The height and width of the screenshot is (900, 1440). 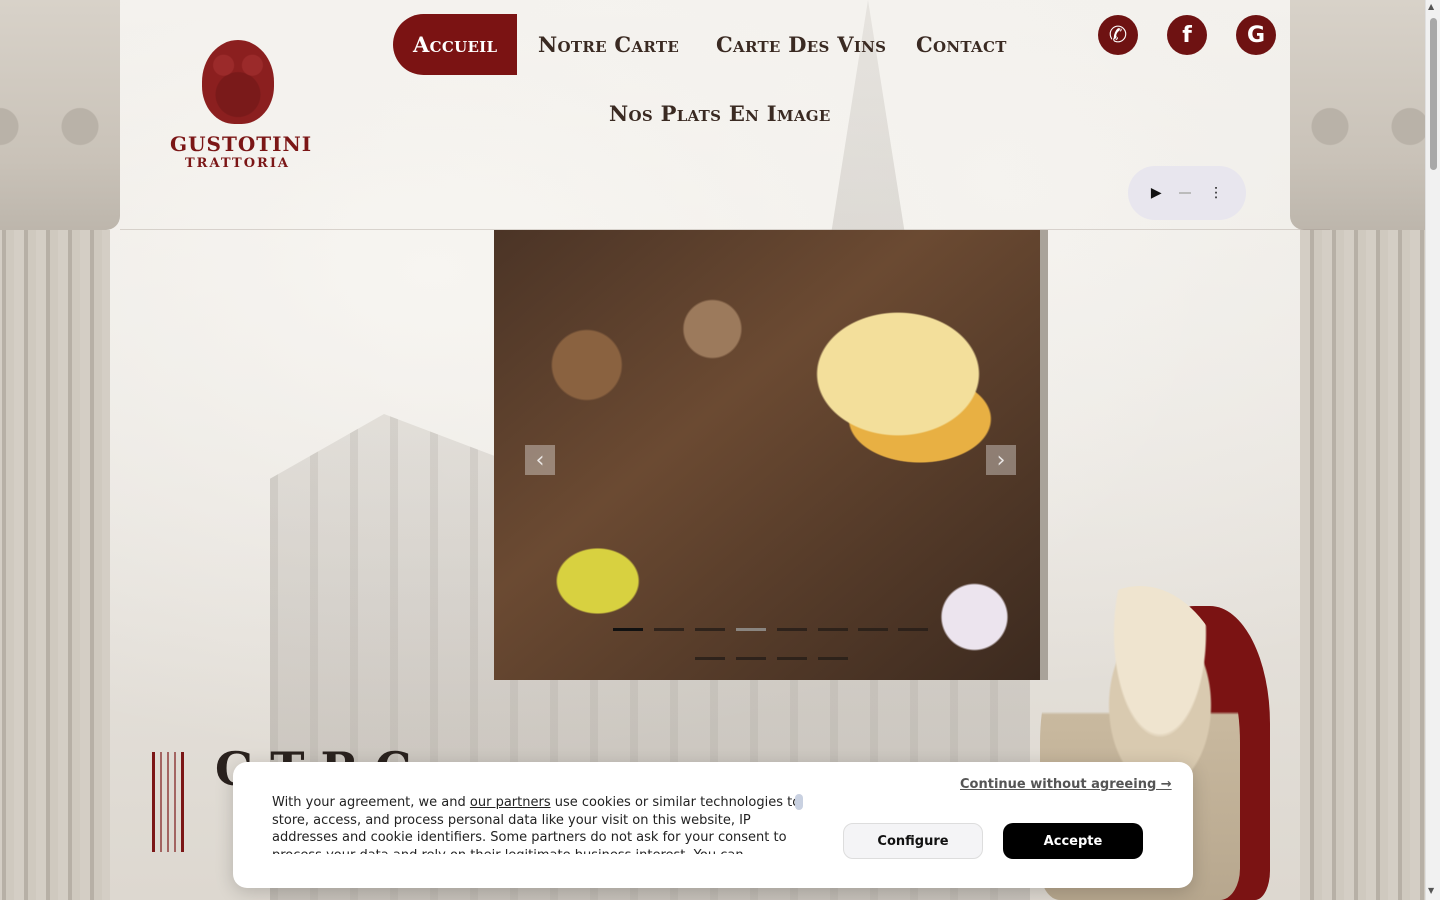 What do you see at coordinates (1433, 94) in the screenshot?
I see `scroll-thumb` at bounding box center [1433, 94].